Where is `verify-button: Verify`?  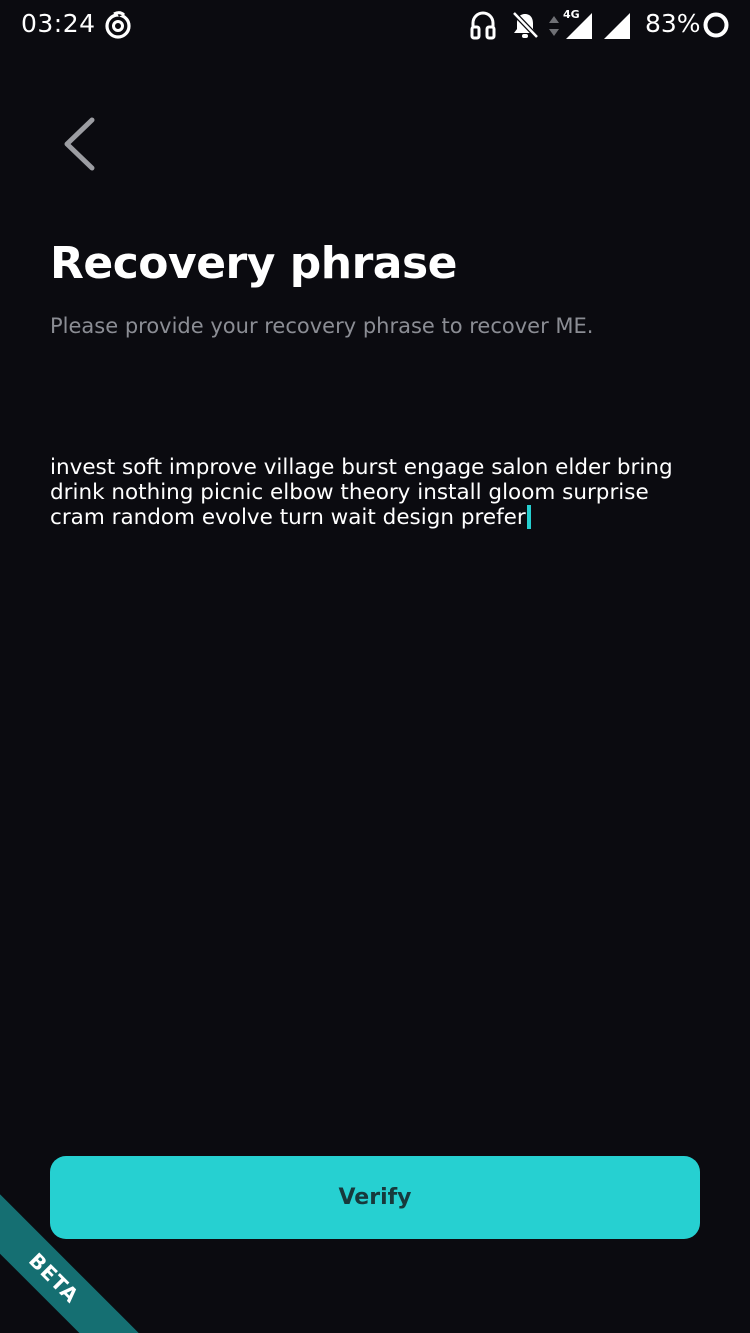 verify-button: Verify is located at coordinates (375, 1197).